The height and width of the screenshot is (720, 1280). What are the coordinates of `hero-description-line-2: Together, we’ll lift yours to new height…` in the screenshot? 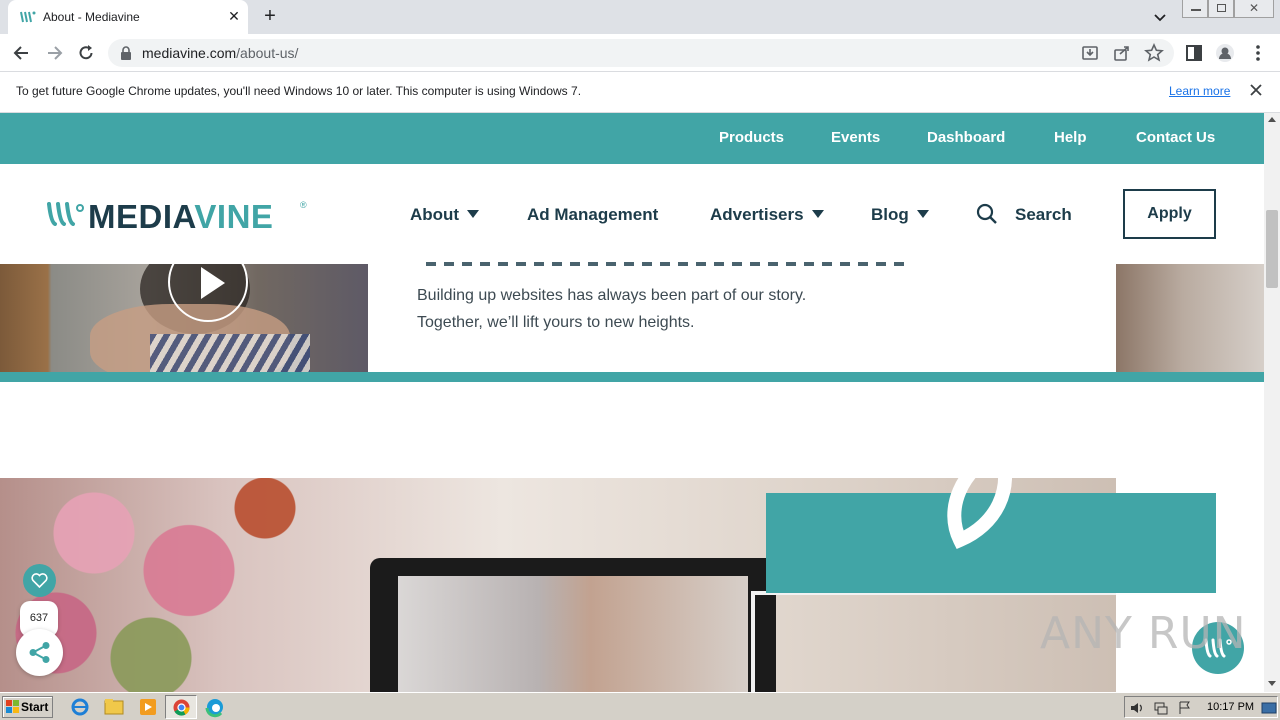 It's located at (556, 322).